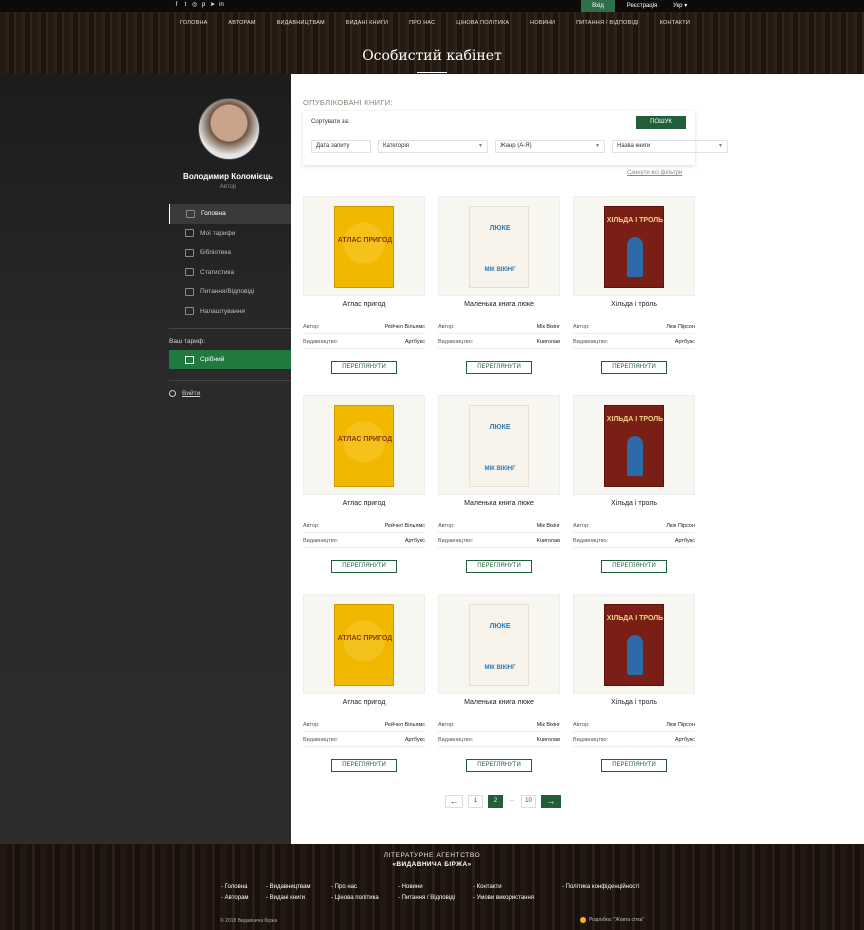  I want to click on book-author-row: Автор: Люк Пірсон, so click(634, 329).